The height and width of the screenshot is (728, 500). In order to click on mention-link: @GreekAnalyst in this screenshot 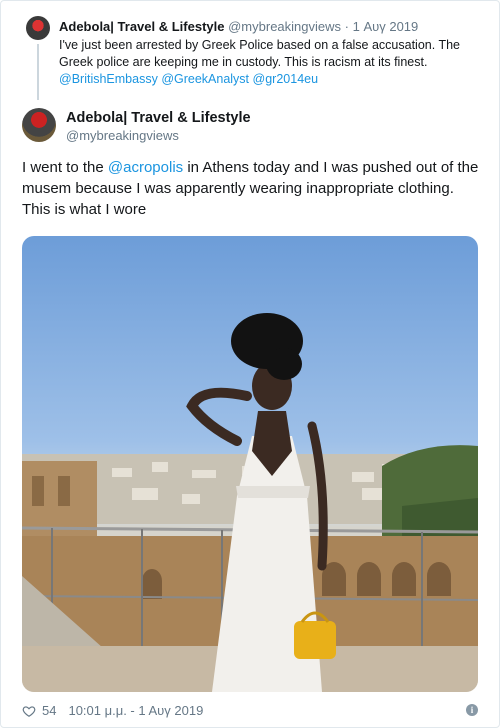, I will do `click(205, 79)`.